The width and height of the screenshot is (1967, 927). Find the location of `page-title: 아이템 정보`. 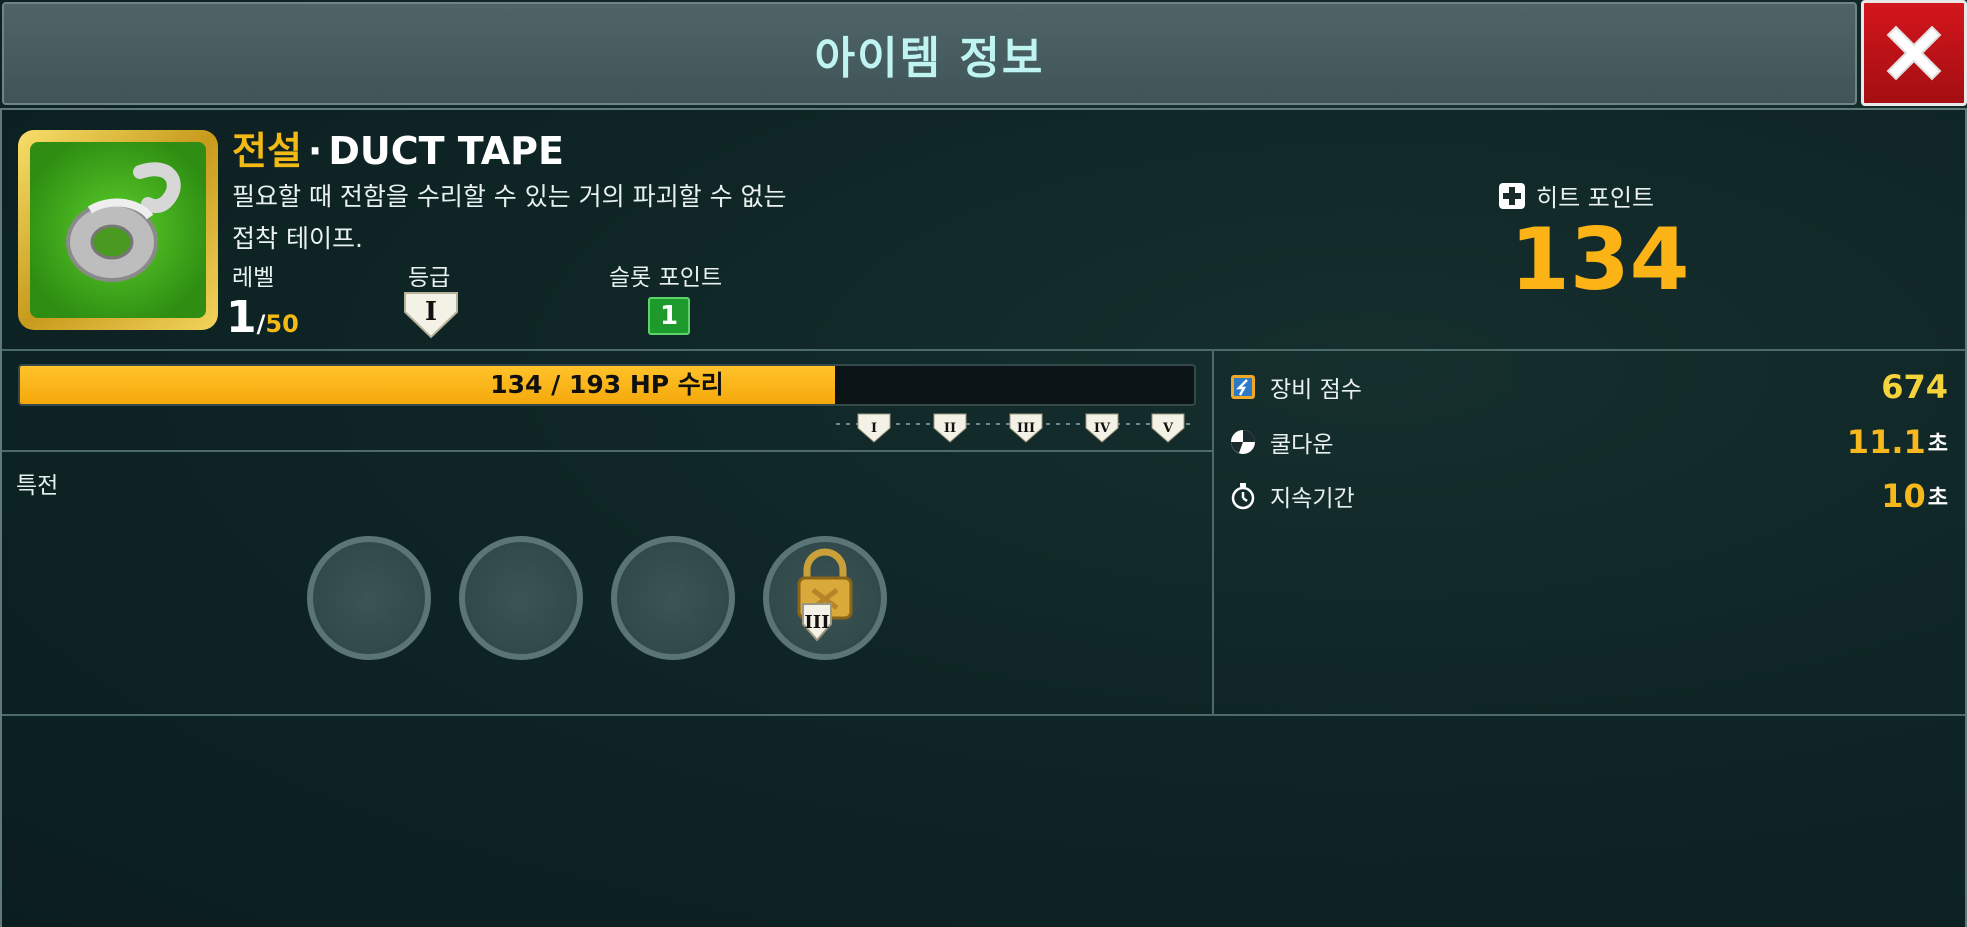

page-title: 아이템 정보 is located at coordinates (929, 58).